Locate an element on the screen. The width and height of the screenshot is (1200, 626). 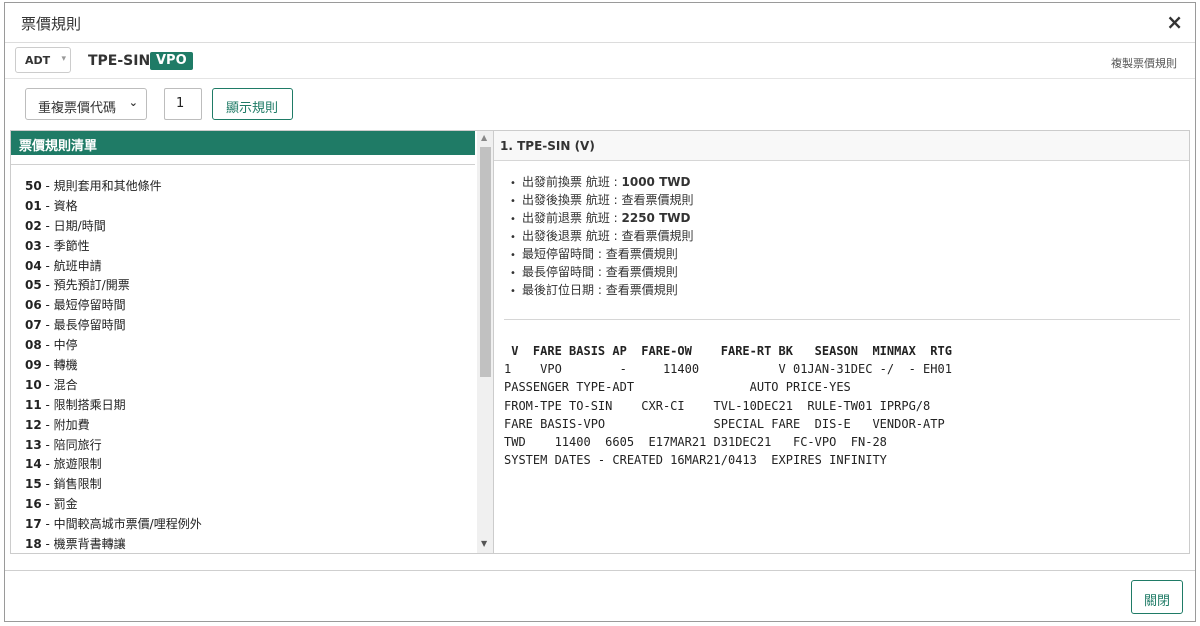
rule-list-item: 07 - 最長停留時間 is located at coordinates (245, 326).